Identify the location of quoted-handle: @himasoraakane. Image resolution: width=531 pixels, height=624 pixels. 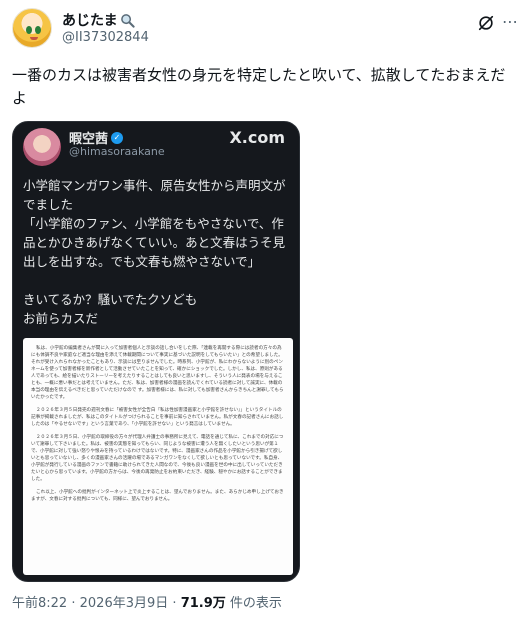
(117, 151).